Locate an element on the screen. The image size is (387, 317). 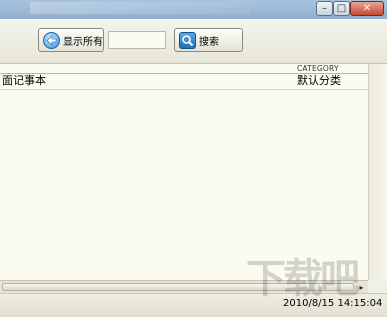
toolbar: 显示所有 搜索 is located at coordinates (193, 41).